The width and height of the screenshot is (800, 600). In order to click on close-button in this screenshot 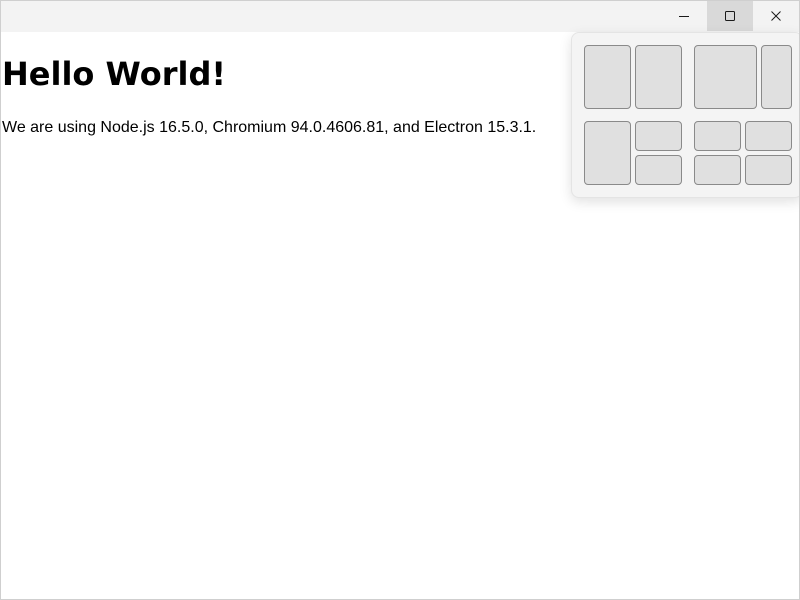, I will do `click(776, 16)`.